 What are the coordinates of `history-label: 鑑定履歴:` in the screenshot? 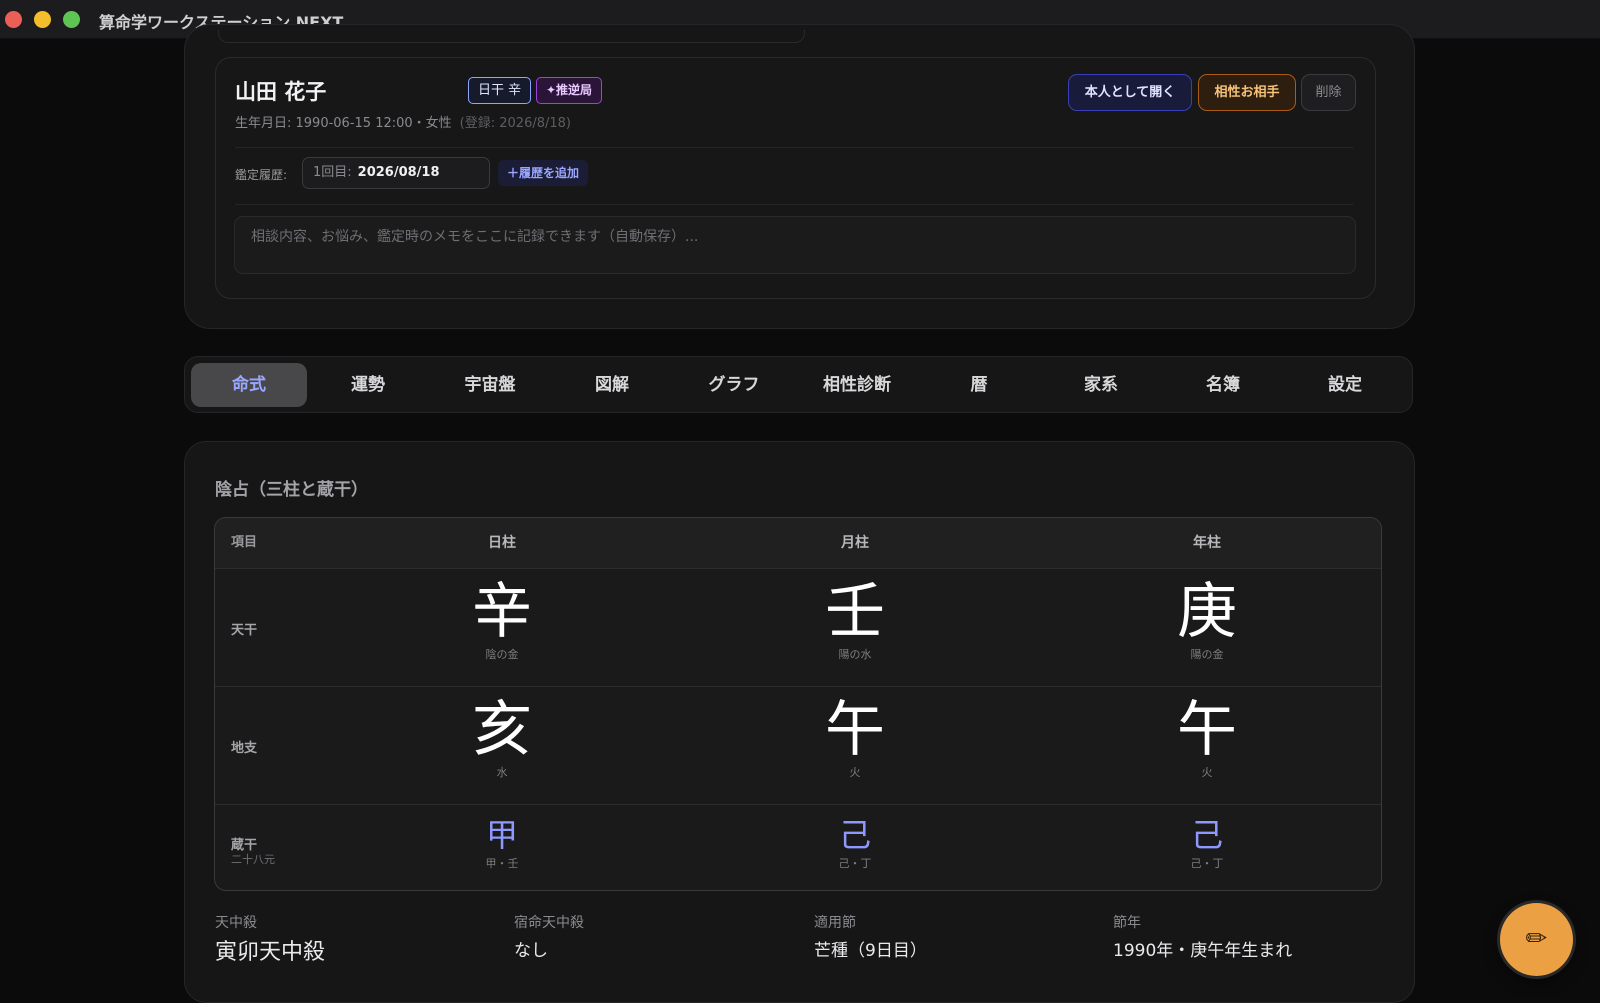 It's located at (261, 175).